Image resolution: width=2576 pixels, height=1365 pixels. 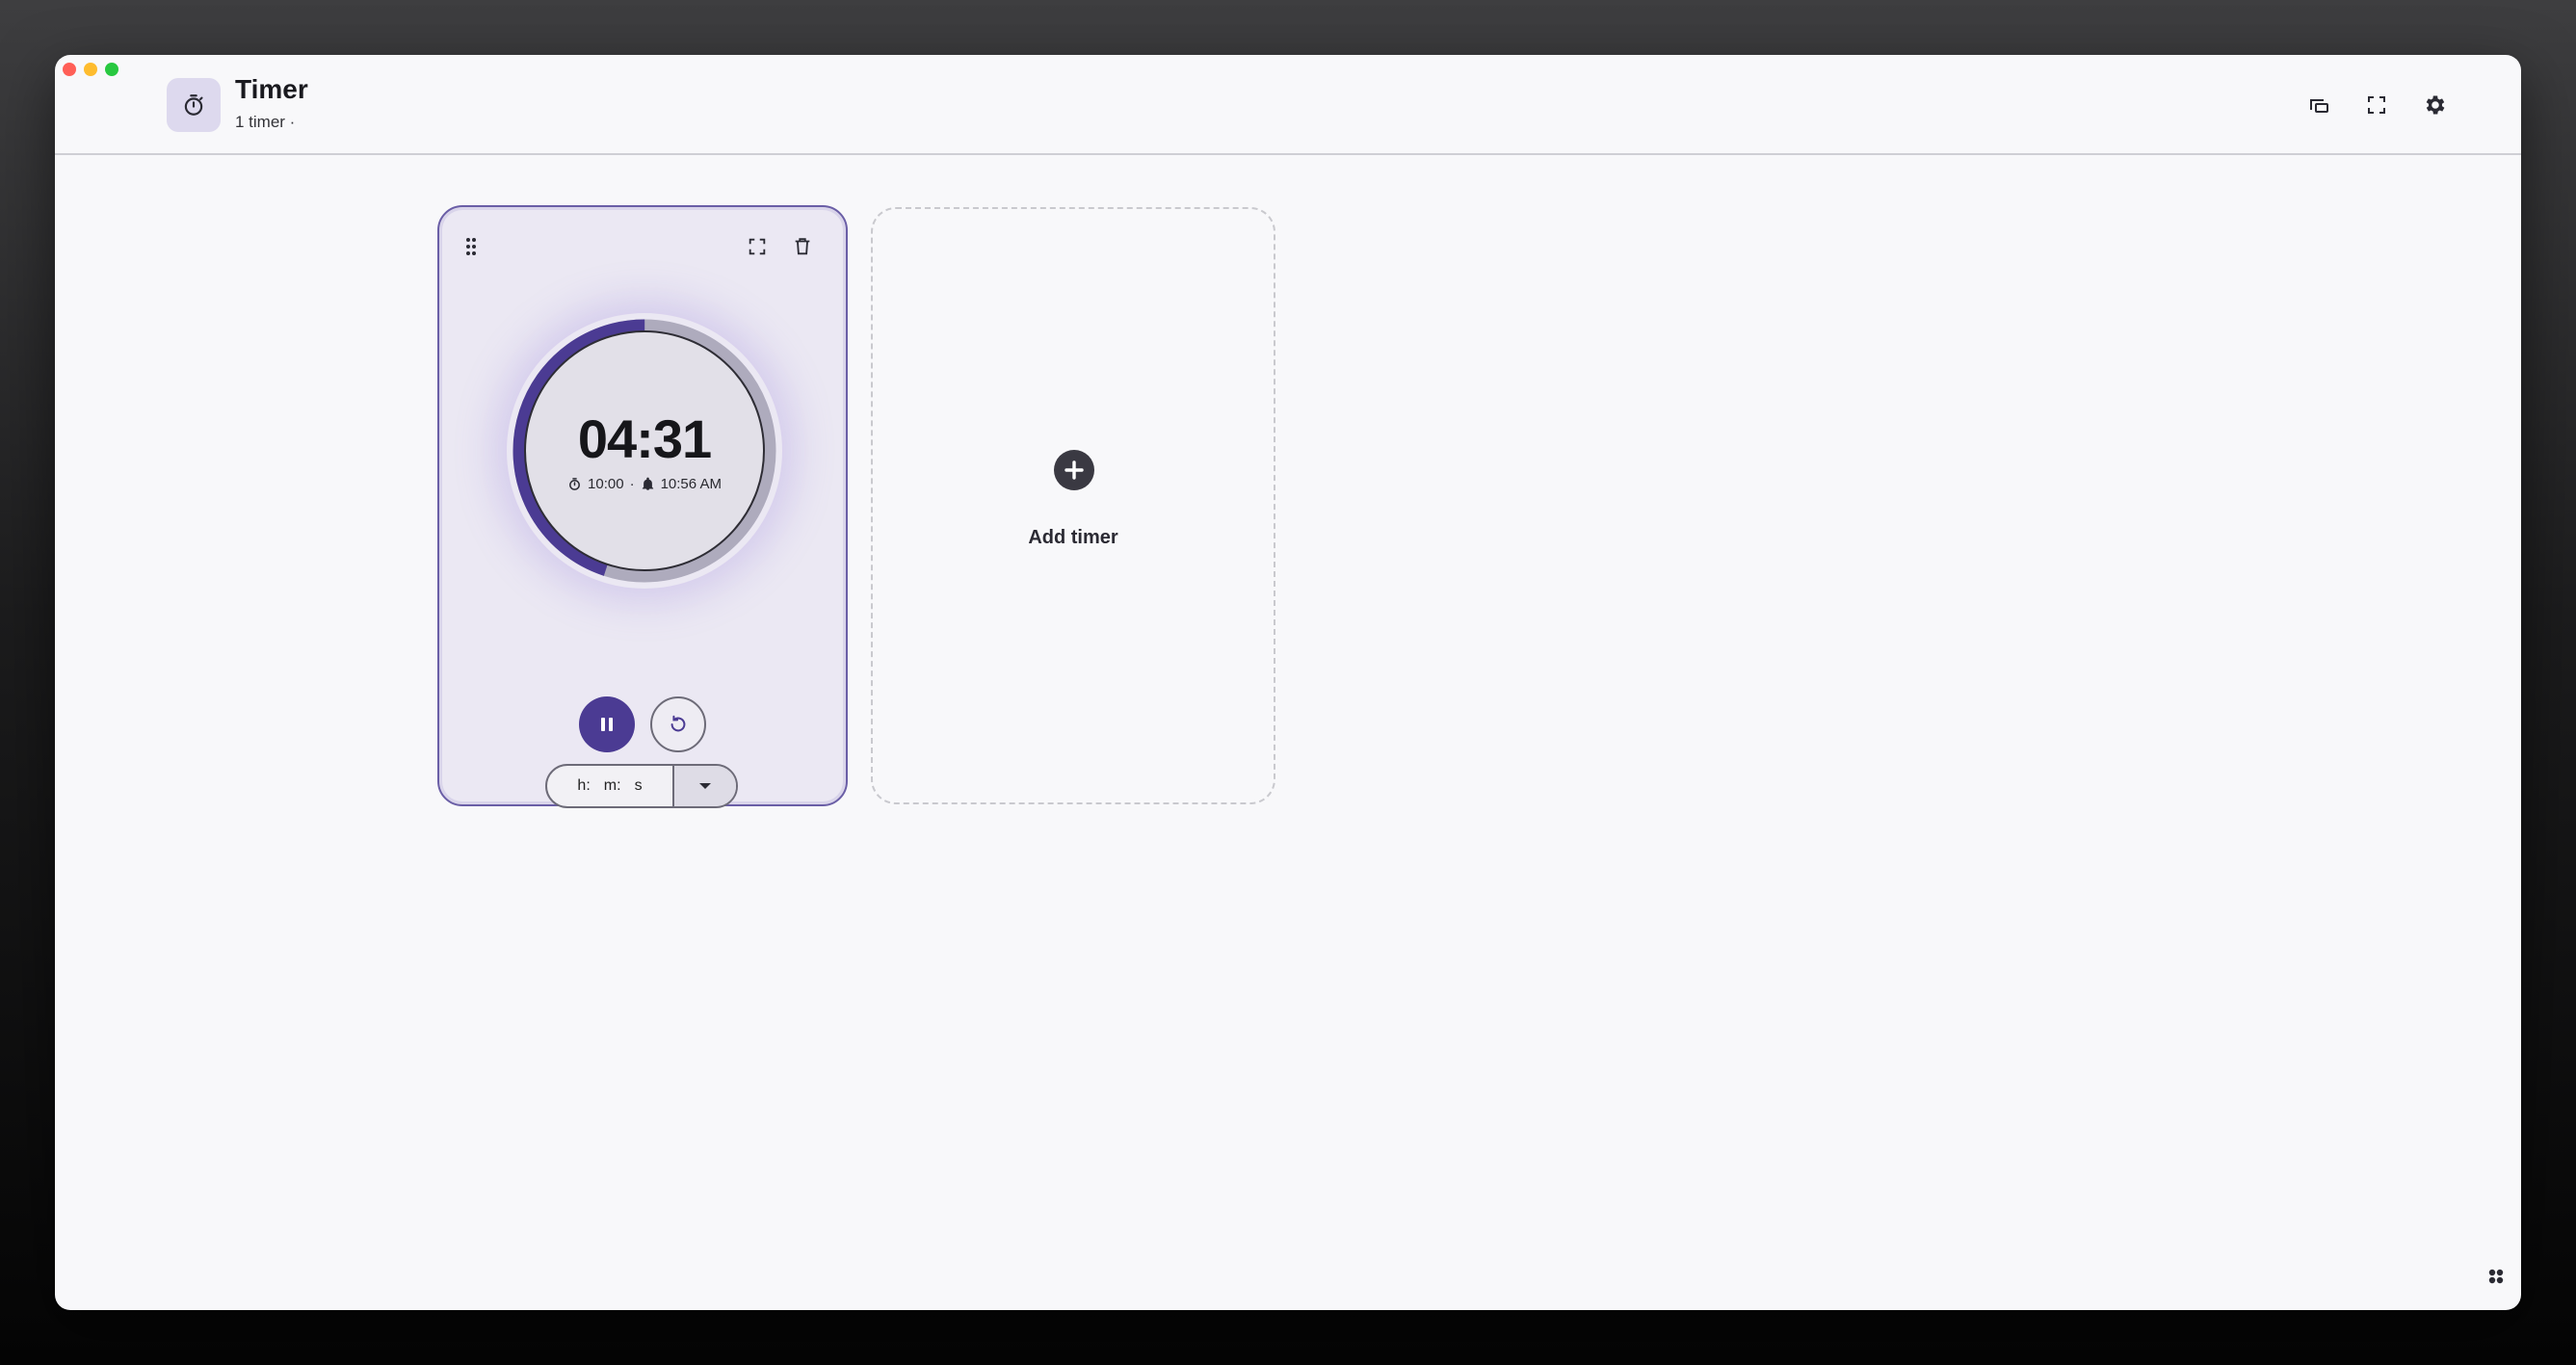 I want to click on timer-count: 1 timer ·, so click(x=265, y=122).